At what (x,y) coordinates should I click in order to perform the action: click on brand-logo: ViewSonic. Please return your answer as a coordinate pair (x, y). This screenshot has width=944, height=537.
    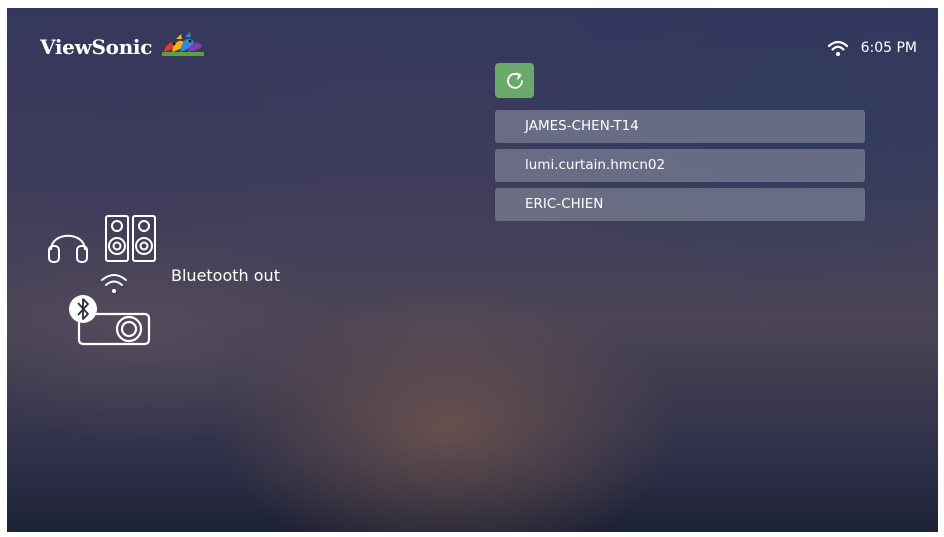
    Looking at the image, I should click on (123, 46).